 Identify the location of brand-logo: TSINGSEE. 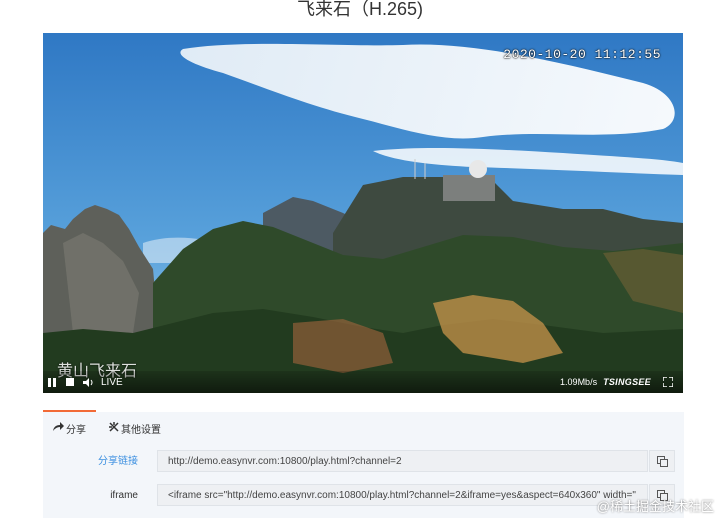
(627, 382).